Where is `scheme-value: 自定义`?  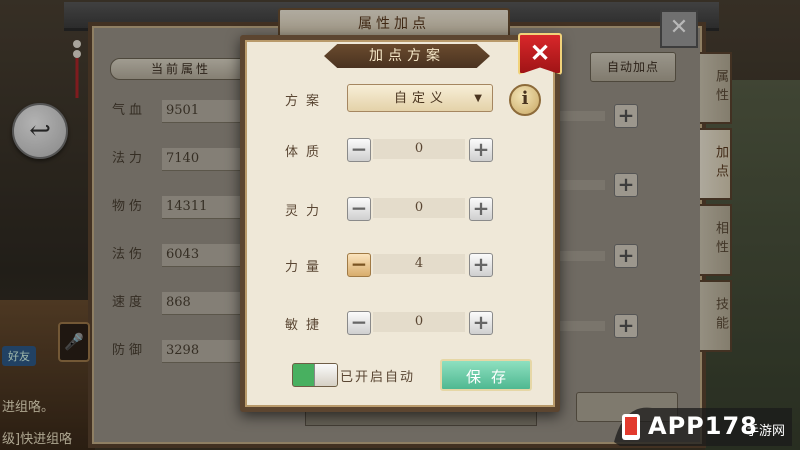
scheme-value: 自定义 is located at coordinates (421, 98).